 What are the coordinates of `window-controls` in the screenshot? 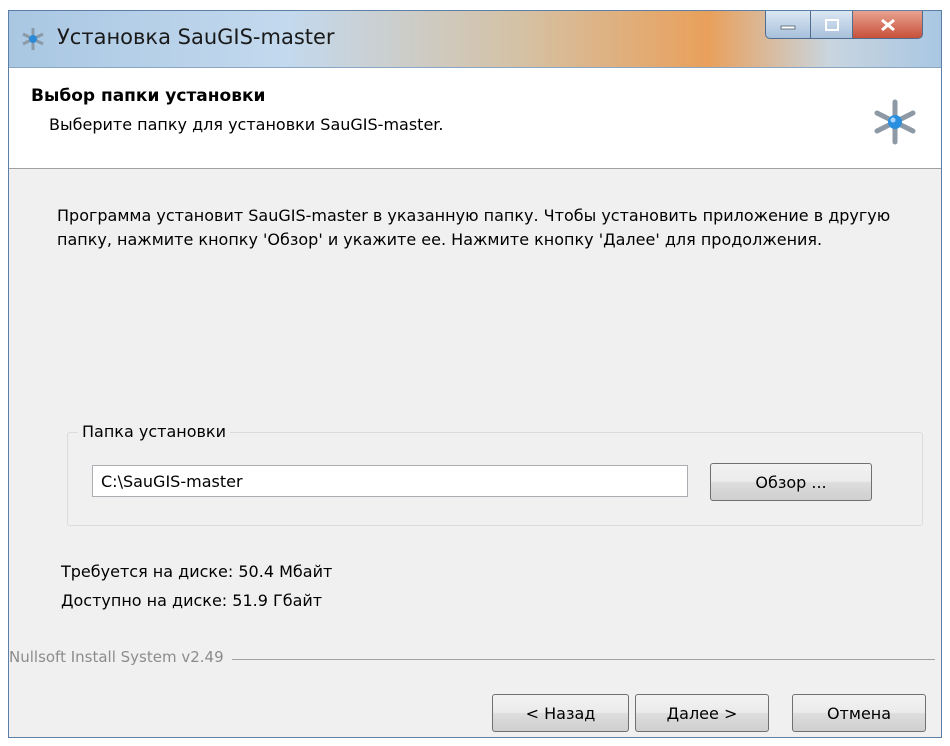 It's located at (850, 26).